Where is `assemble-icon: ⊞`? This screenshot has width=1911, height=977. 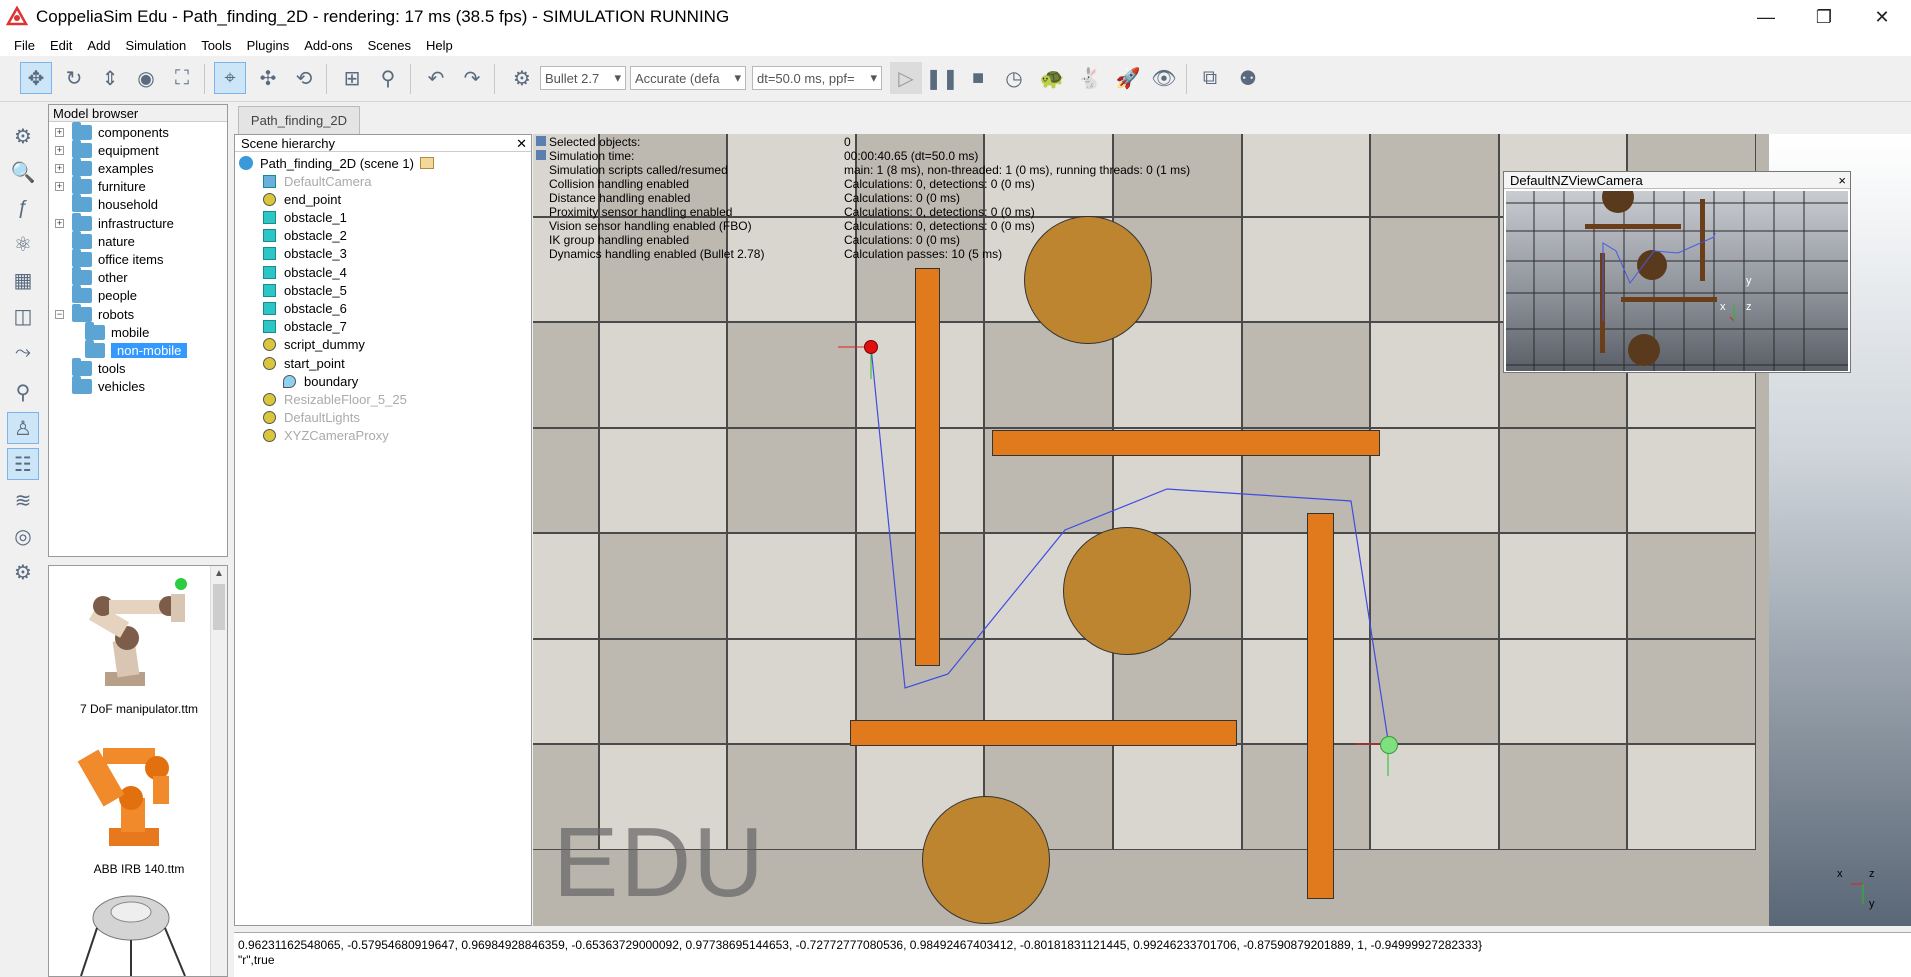
assemble-icon: ⊞ is located at coordinates (352, 78).